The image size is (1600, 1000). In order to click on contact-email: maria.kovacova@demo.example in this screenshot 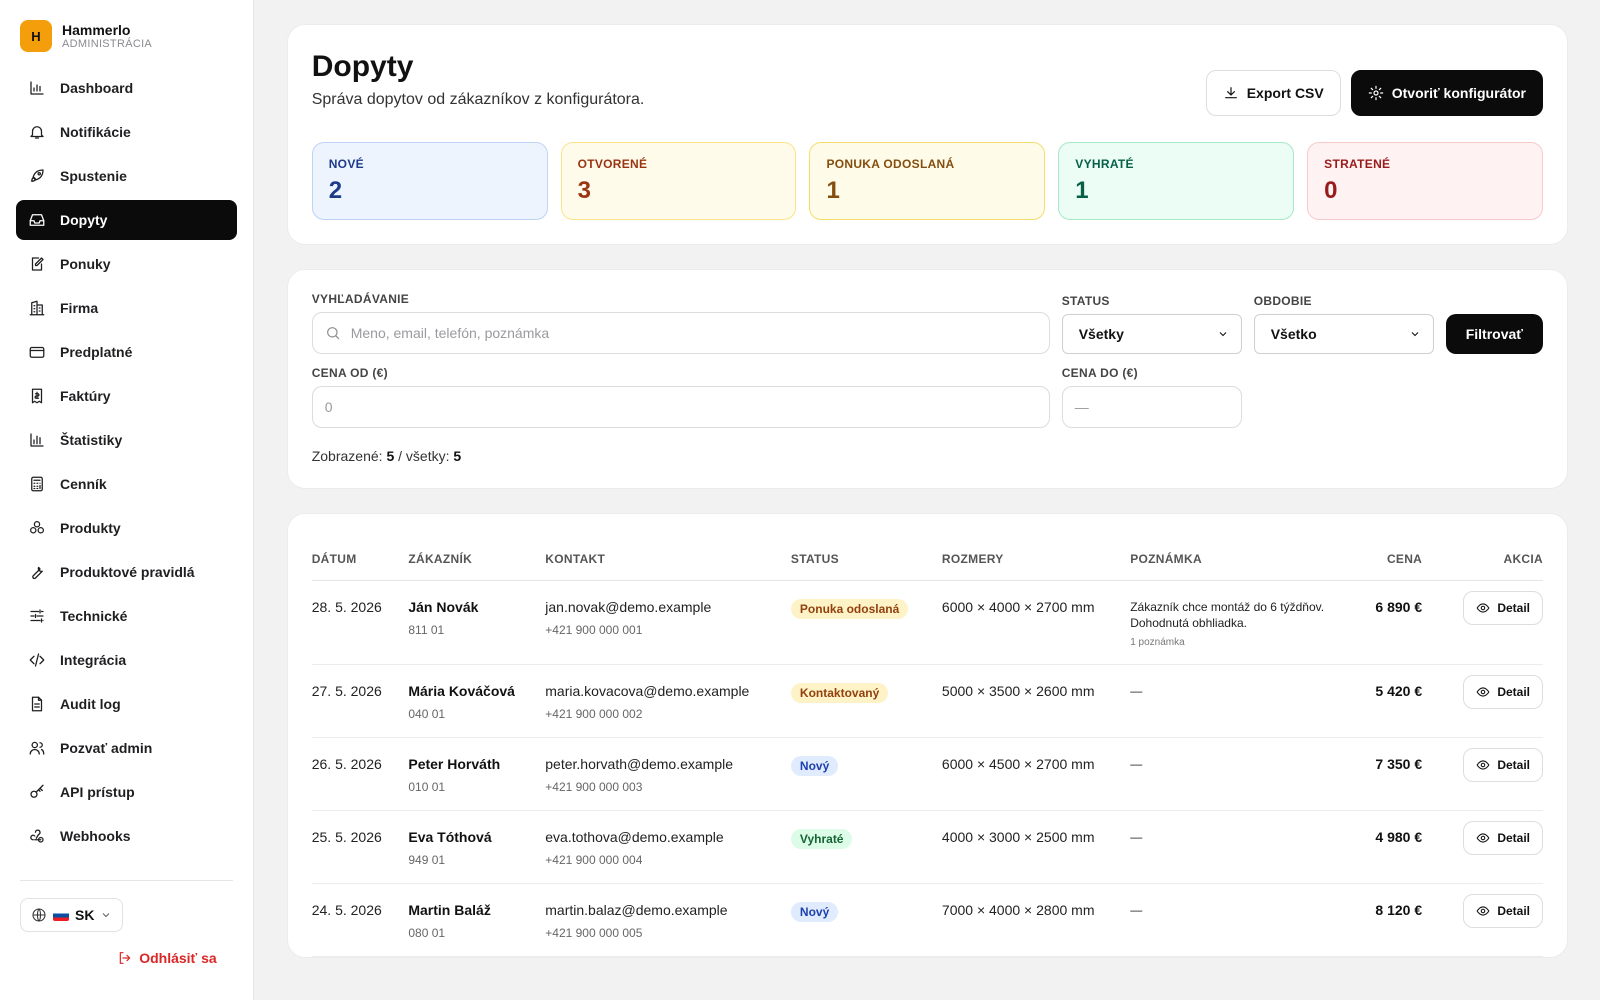, I will do `click(668, 691)`.